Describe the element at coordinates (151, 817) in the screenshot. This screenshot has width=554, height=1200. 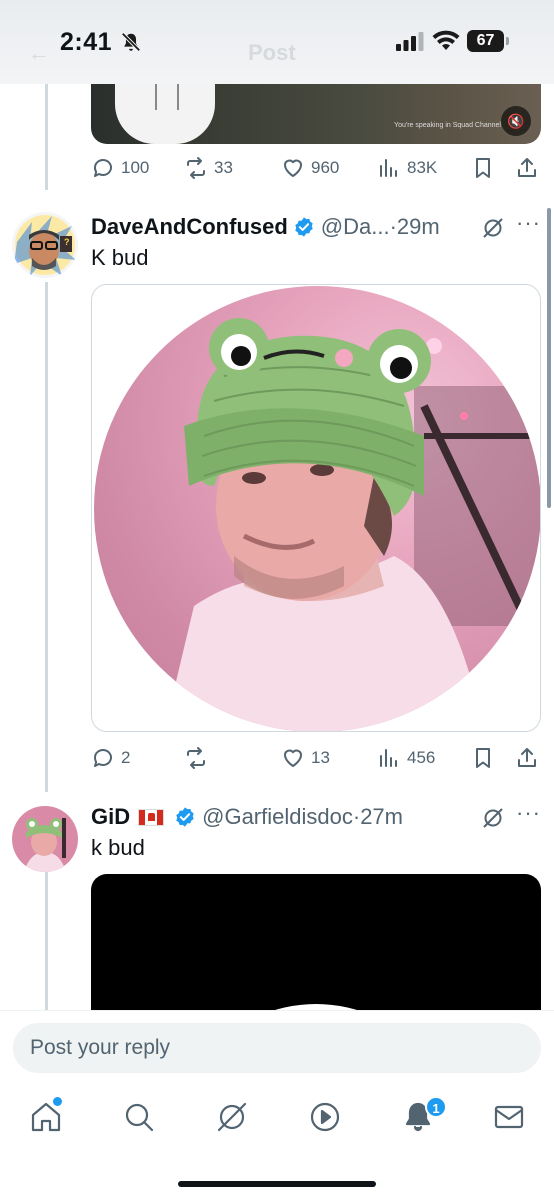
I see `canada-flag-icon` at that location.